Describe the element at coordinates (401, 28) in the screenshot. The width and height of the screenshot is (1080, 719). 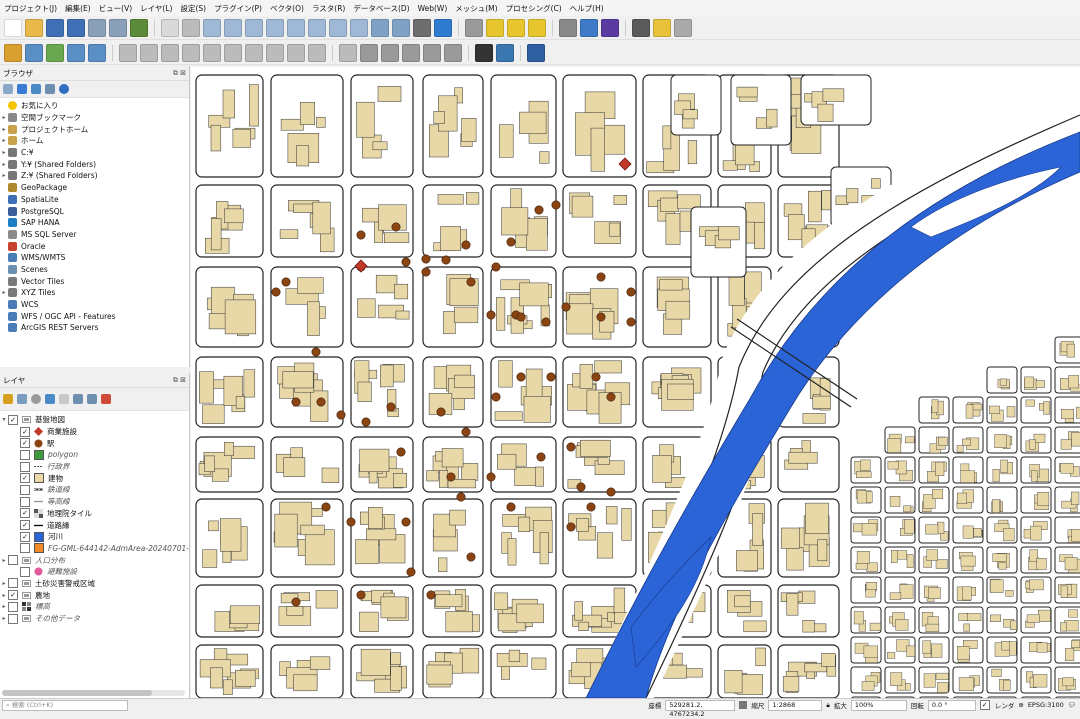
I see `new-3d-view-icon` at that location.